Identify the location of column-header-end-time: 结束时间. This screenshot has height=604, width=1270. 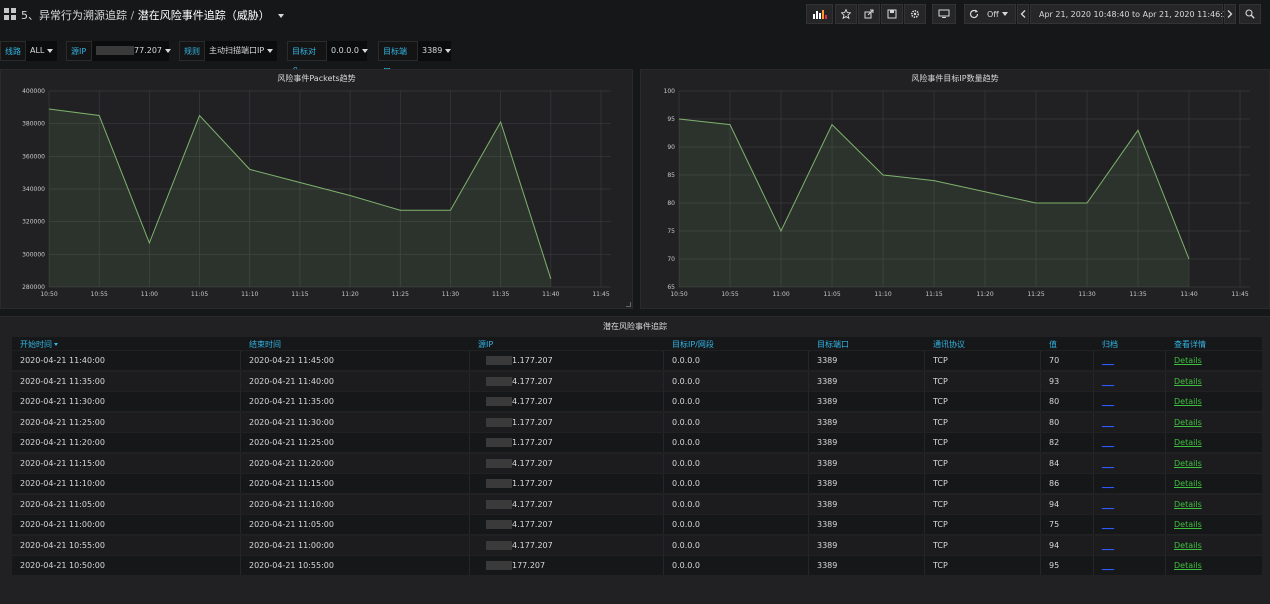
(265, 344).